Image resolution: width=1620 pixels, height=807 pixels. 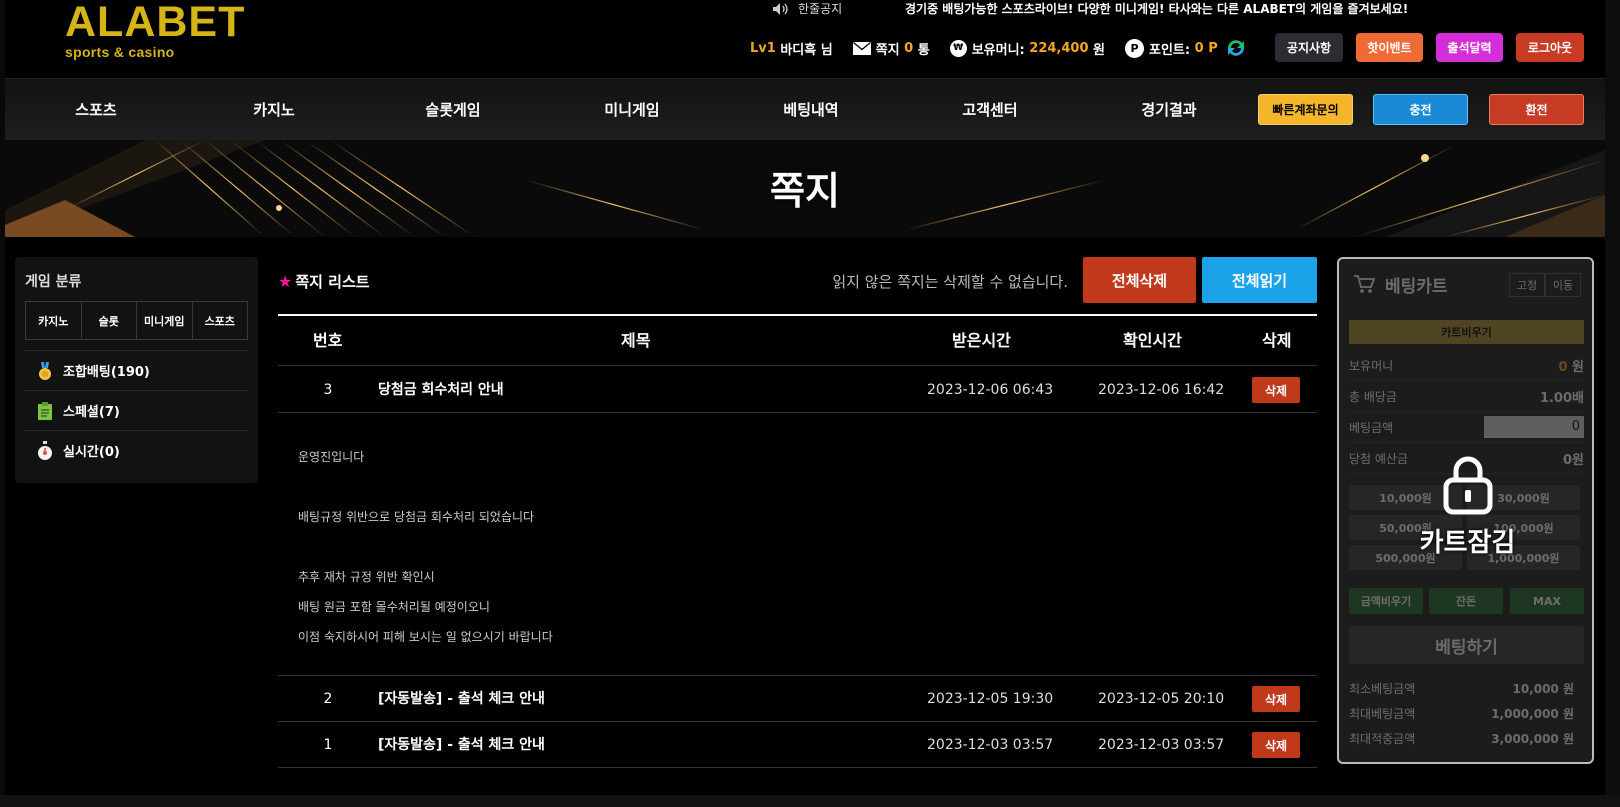 I want to click on message-line, so click(x=425, y=547).